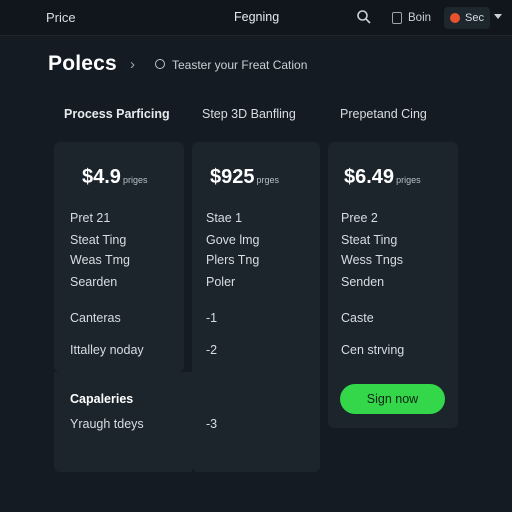  Describe the element at coordinates (212, 424) in the screenshot. I see `capabilities-row-value: -3` at that location.